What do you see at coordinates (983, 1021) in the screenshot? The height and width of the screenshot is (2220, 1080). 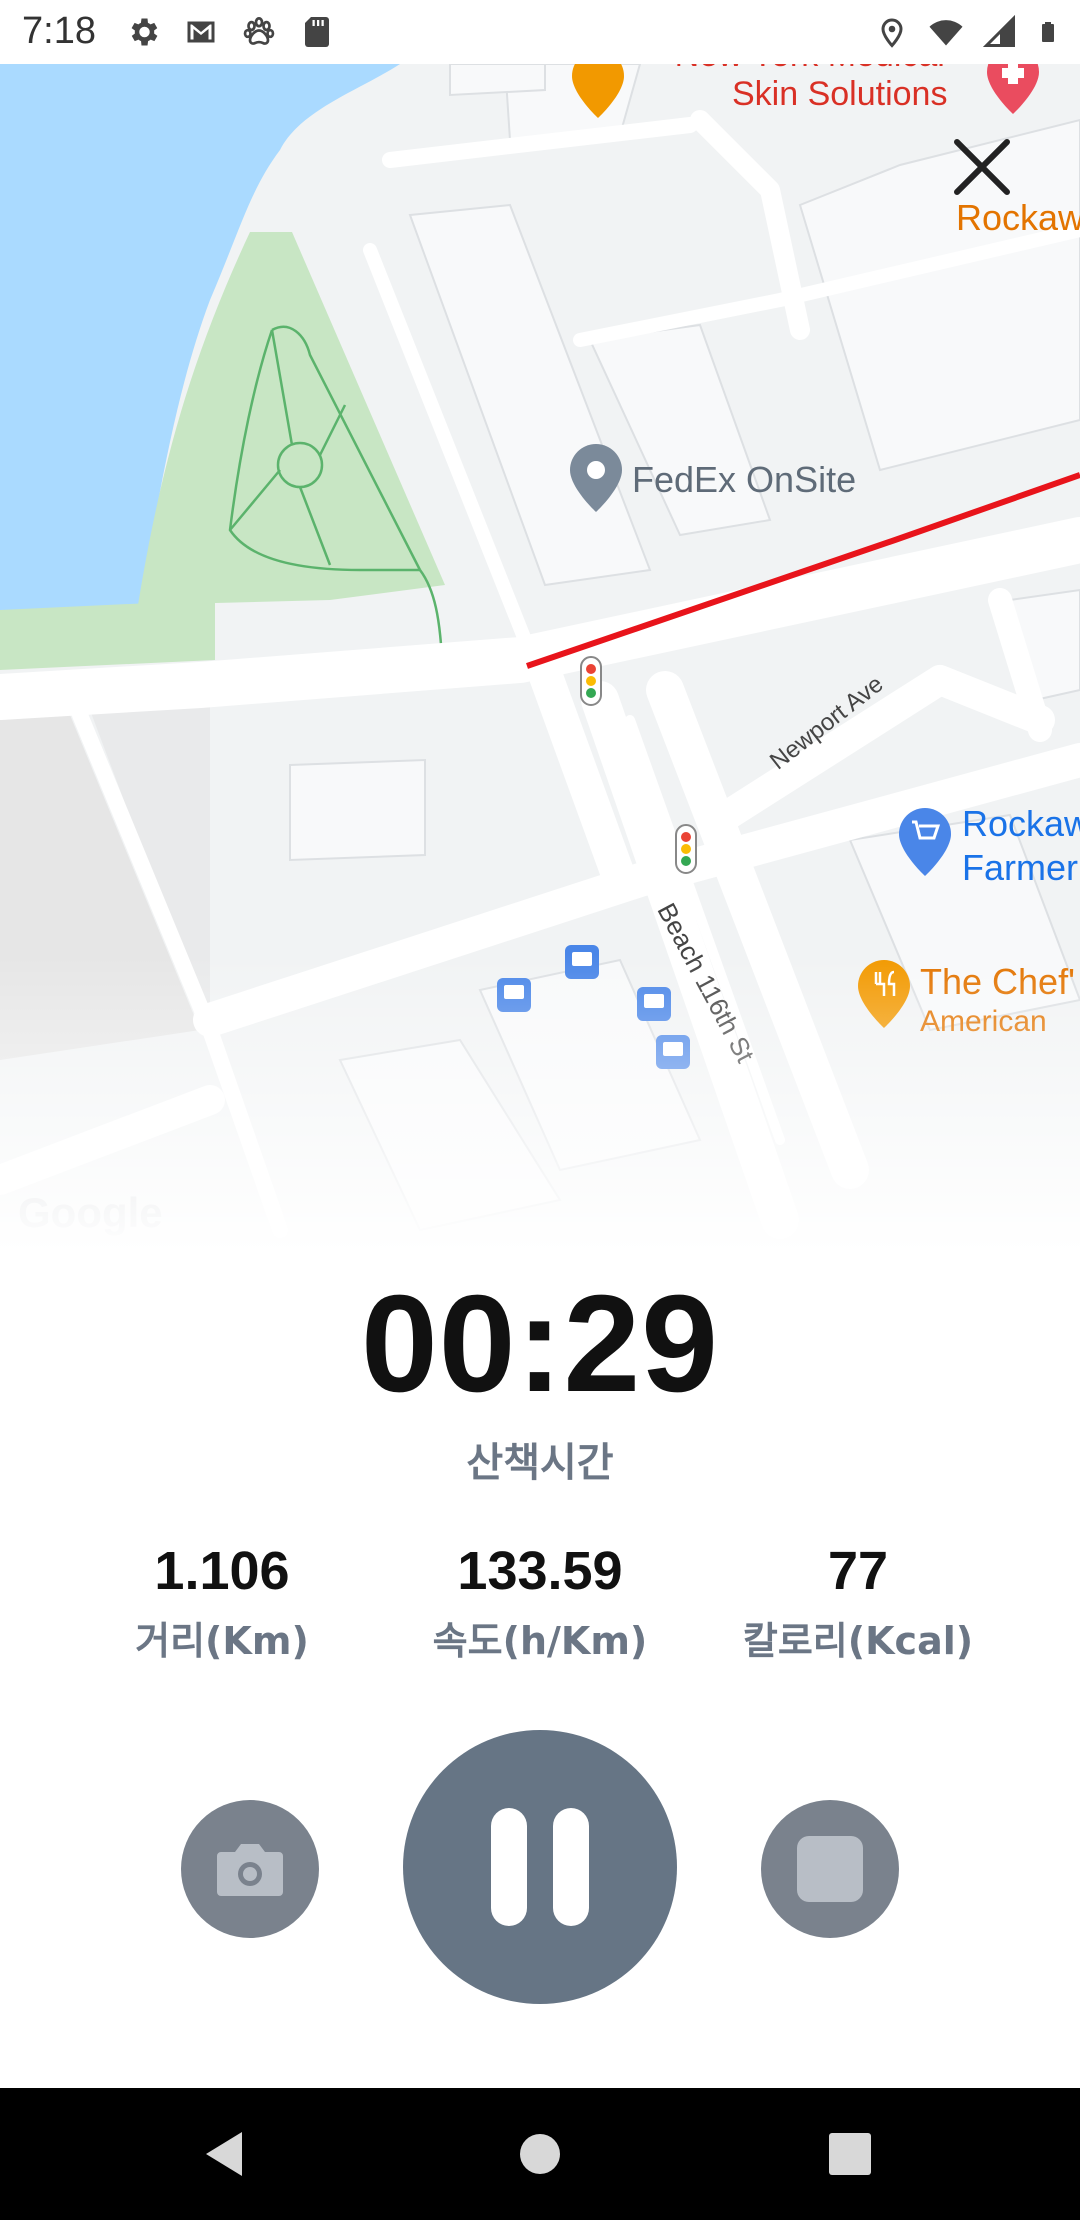 I see `poi-label-chef-line2: American` at bounding box center [983, 1021].